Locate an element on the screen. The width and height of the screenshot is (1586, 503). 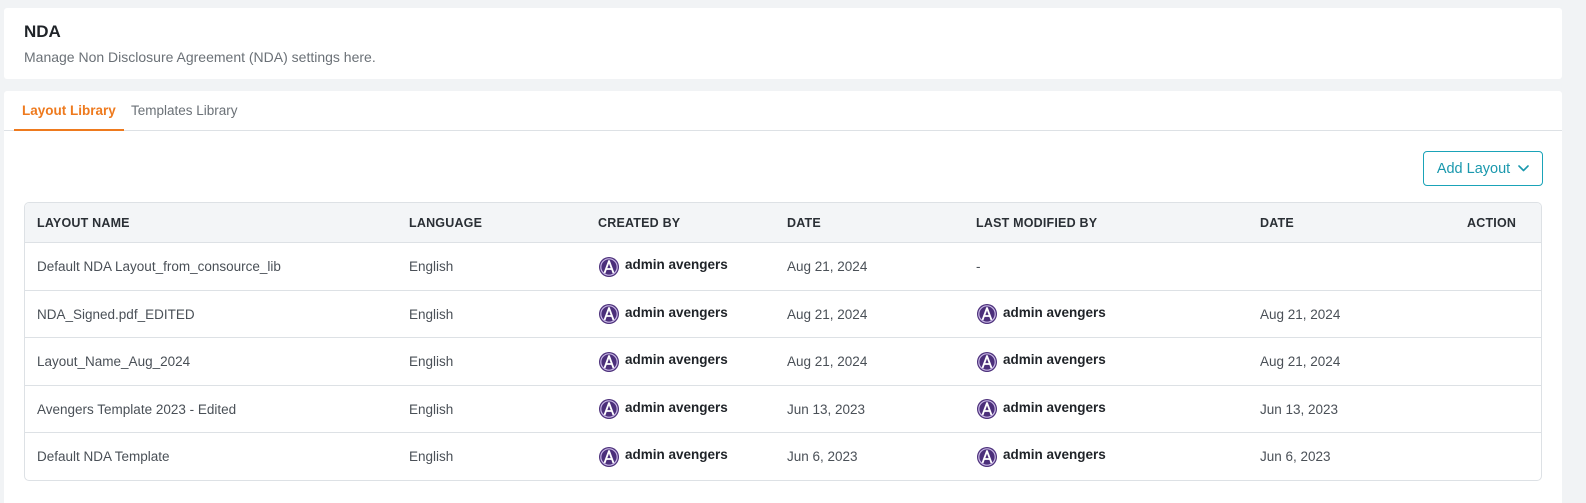
add-layout-button: Add Layout is located at coordinates (1483, 168).